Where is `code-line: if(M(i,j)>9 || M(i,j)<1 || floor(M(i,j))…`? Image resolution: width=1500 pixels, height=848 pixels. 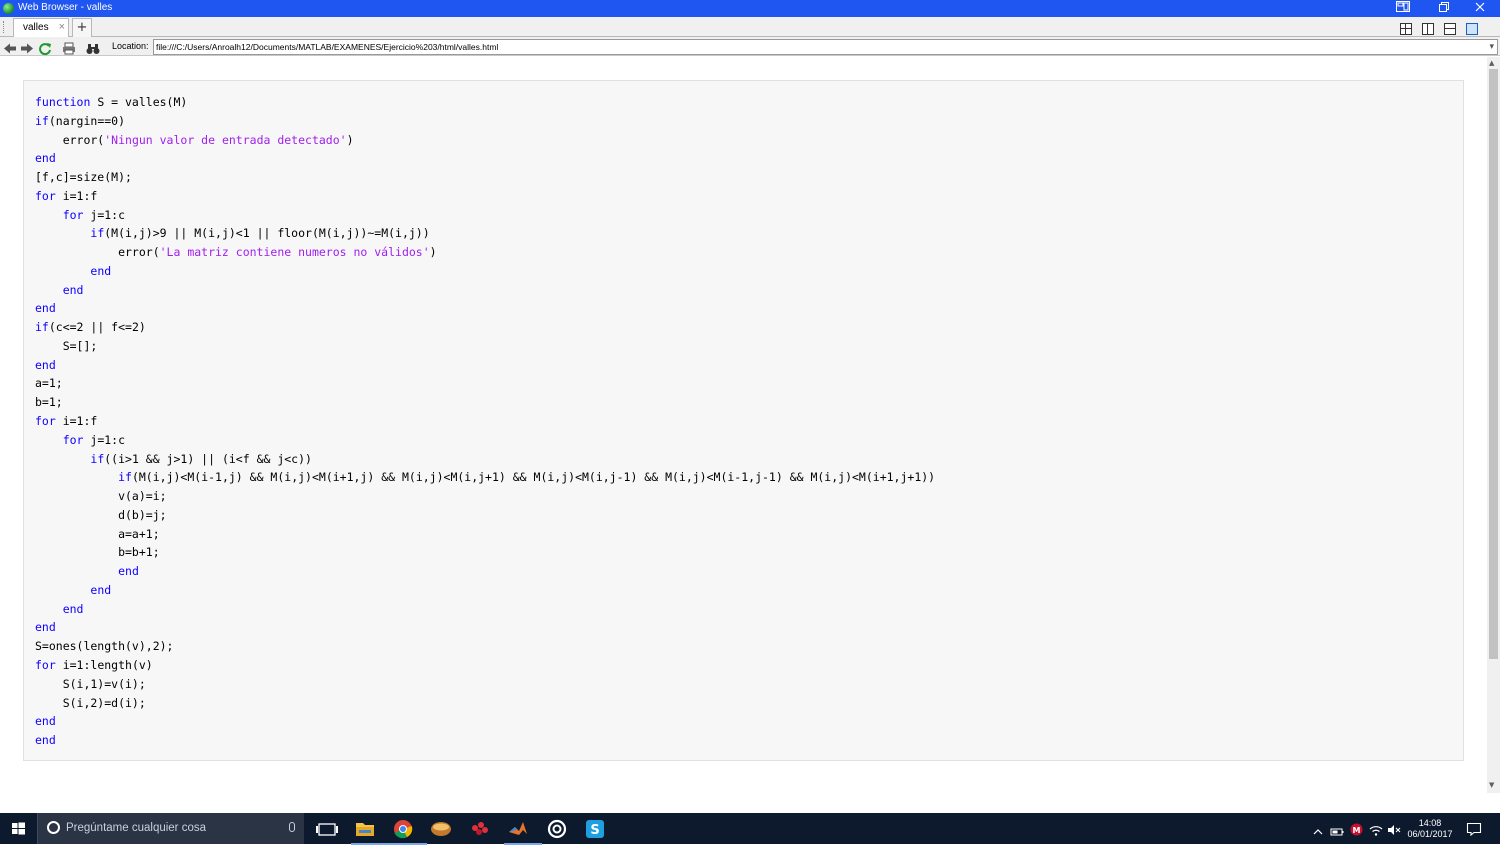
code-line: if(M(i,j)>9 || M(i,j)<1 || floor(M(i,j))… is located at coordinates (232, 233).